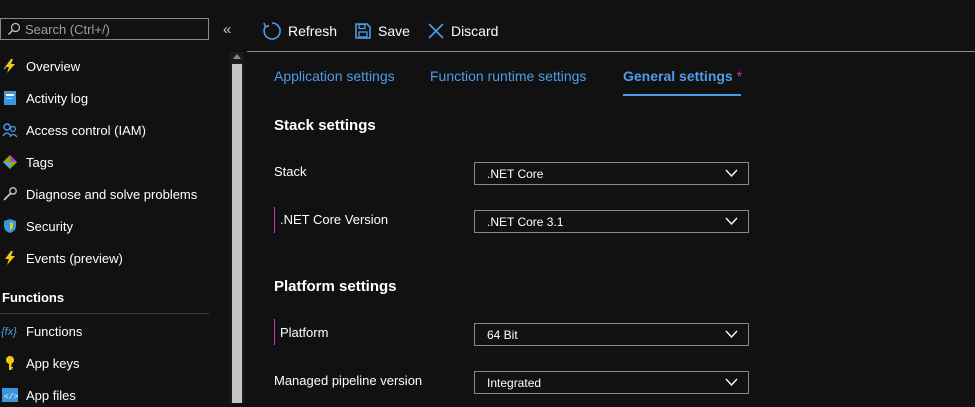 The image size is (975, 407). I want to click on discard-label: Discard, so click(474, 31).